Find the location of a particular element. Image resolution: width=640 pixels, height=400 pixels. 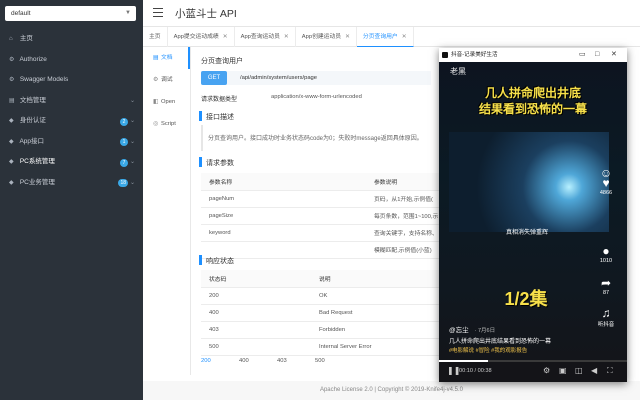

sidebar-item-label: 主页 is located at coordinates (26, 38).